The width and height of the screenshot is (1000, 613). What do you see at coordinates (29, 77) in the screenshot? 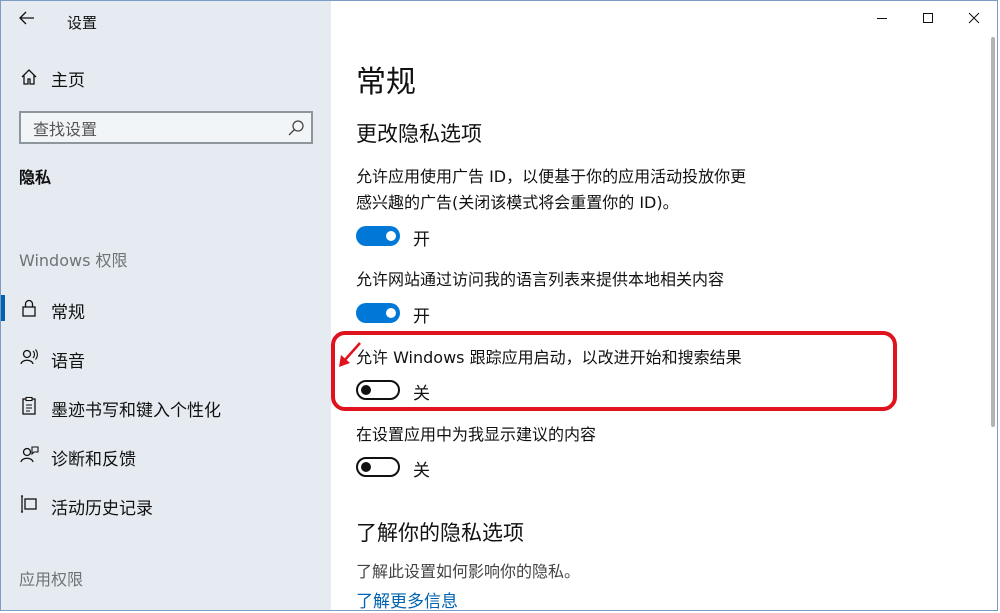
I see `home-icon` at bounding box center [29, 77].